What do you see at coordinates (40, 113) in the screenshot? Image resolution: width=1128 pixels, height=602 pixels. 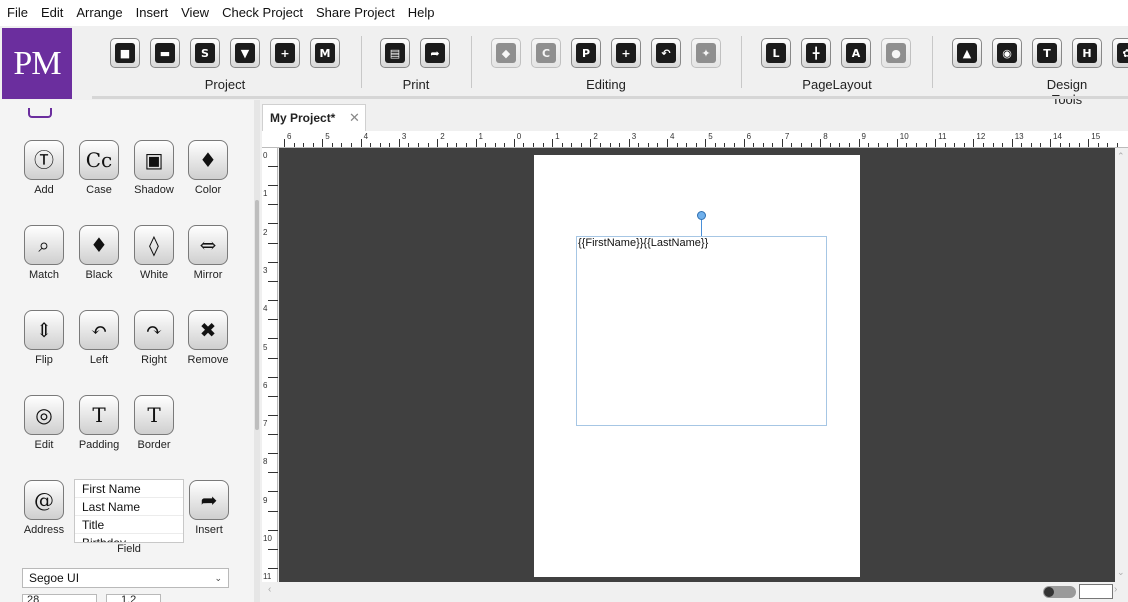 I see `collapse-clip-icon` at bounding box center [40, 113].